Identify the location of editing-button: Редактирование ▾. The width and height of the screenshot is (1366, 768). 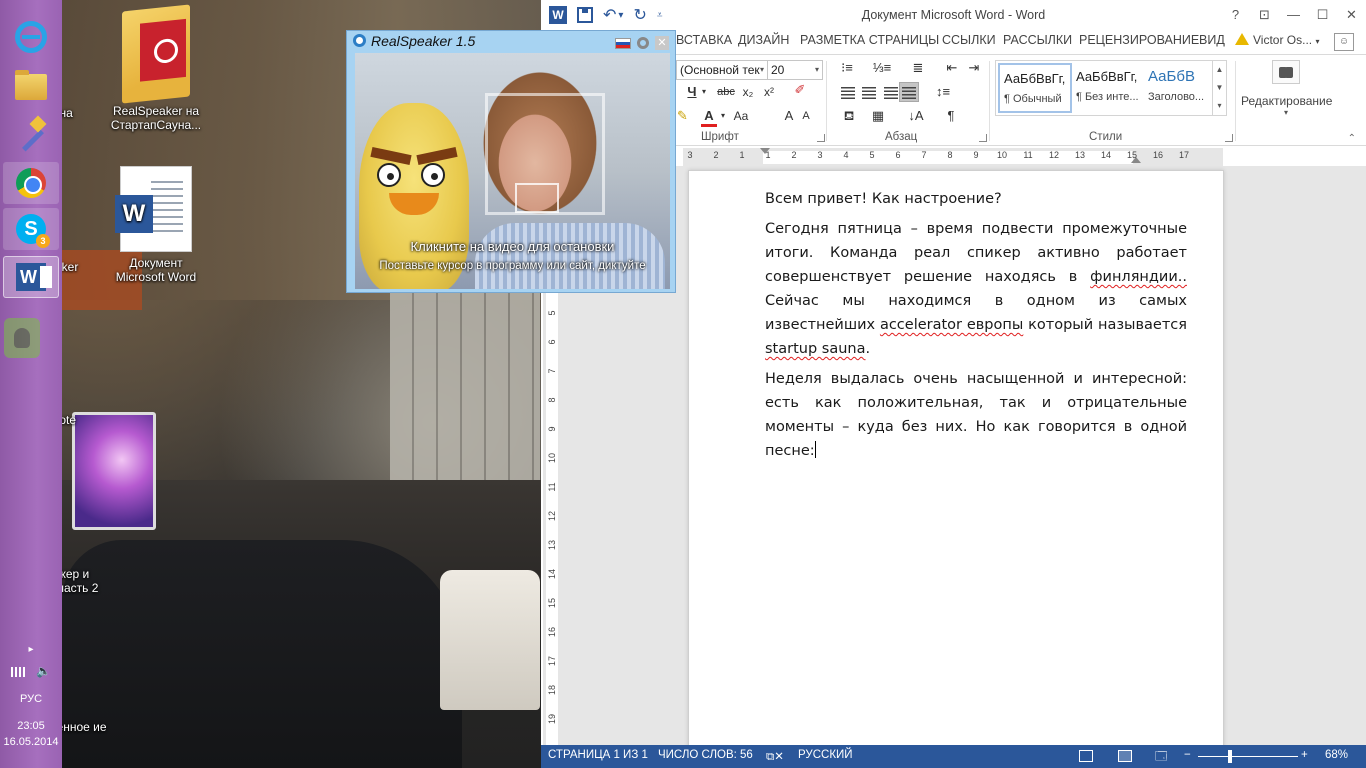
(1286, 88).